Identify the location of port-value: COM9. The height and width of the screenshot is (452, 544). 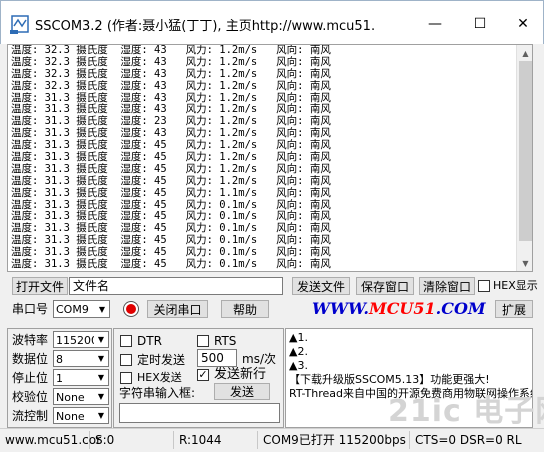
(72, 309).